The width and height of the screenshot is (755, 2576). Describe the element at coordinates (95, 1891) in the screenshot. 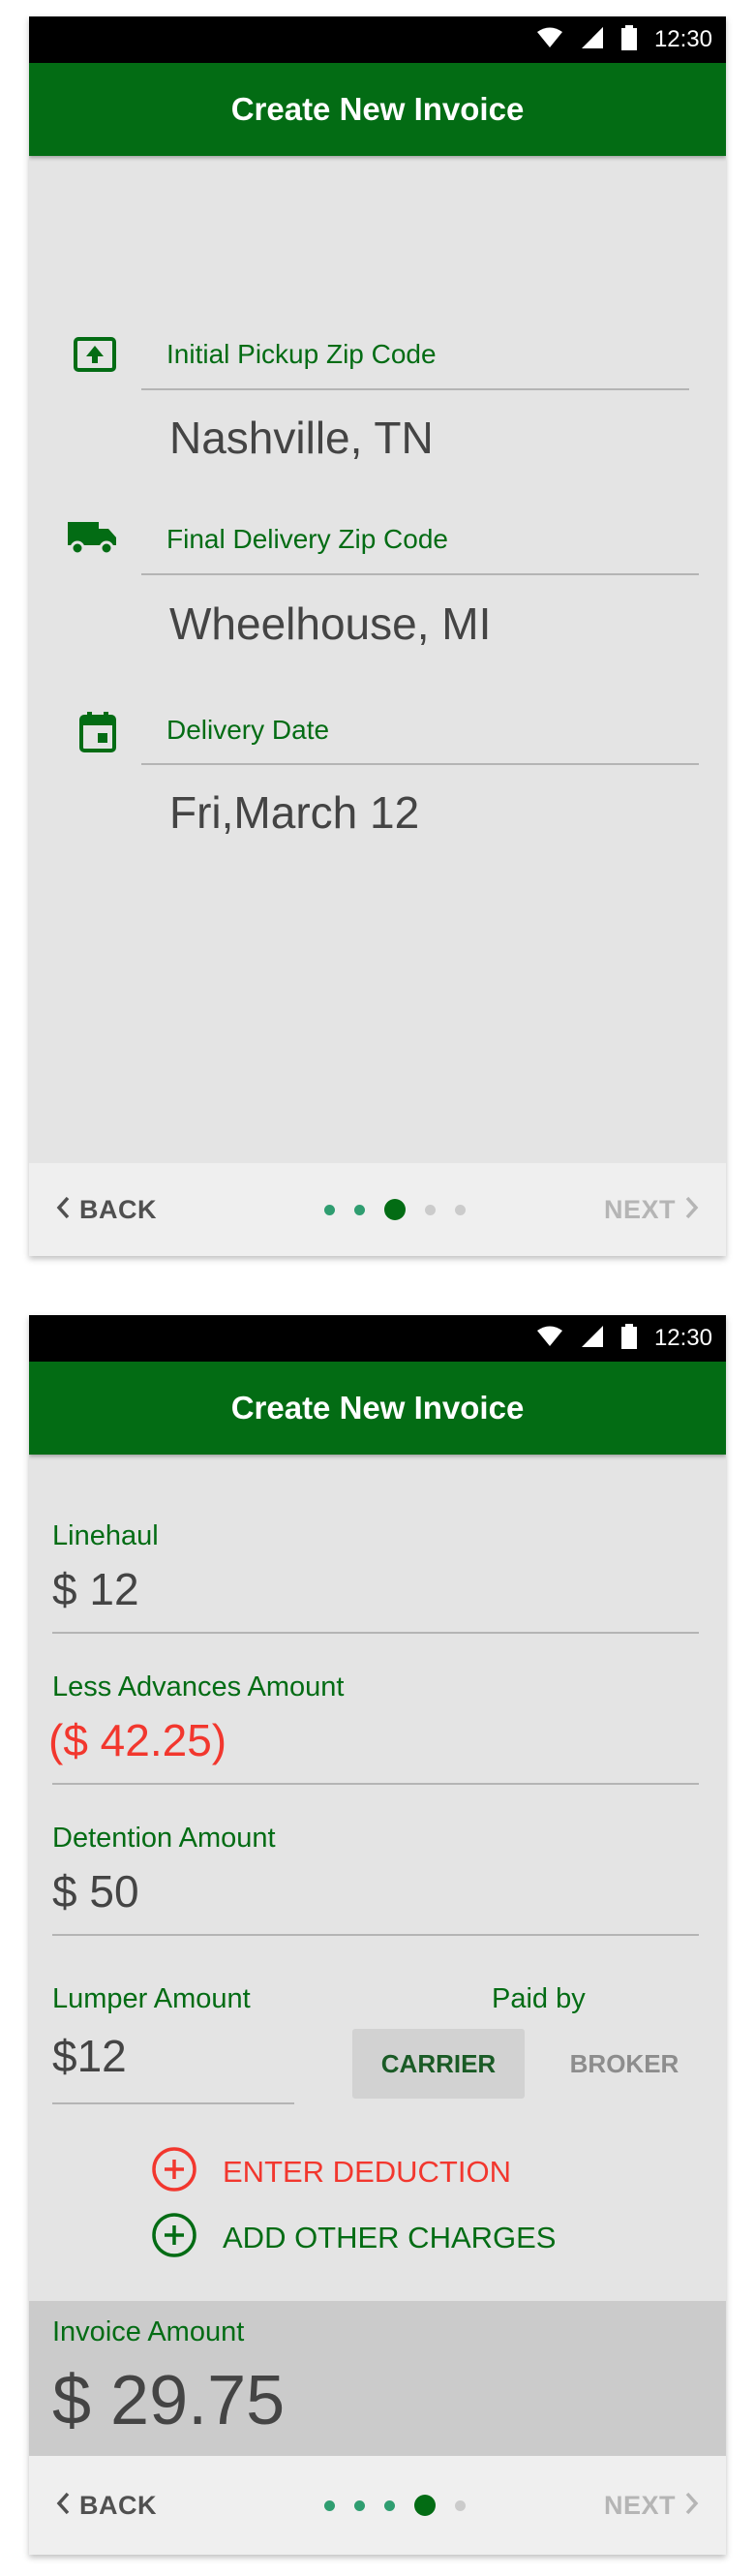

I see `detention-field: $ 50` at that location.